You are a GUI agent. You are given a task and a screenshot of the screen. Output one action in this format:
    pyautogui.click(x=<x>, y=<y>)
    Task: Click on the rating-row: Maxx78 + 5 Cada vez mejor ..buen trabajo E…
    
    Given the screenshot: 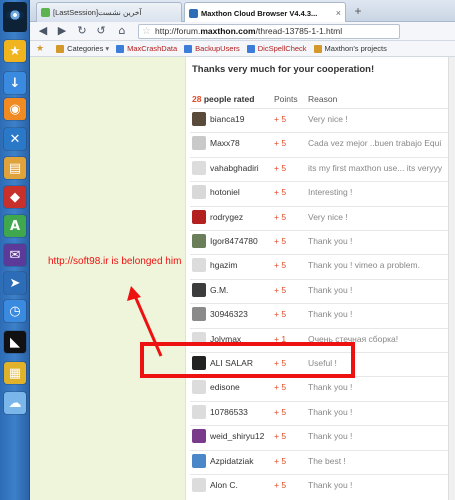 What is the action you would take?
    pyautogui.click(x=322, y=144)
    